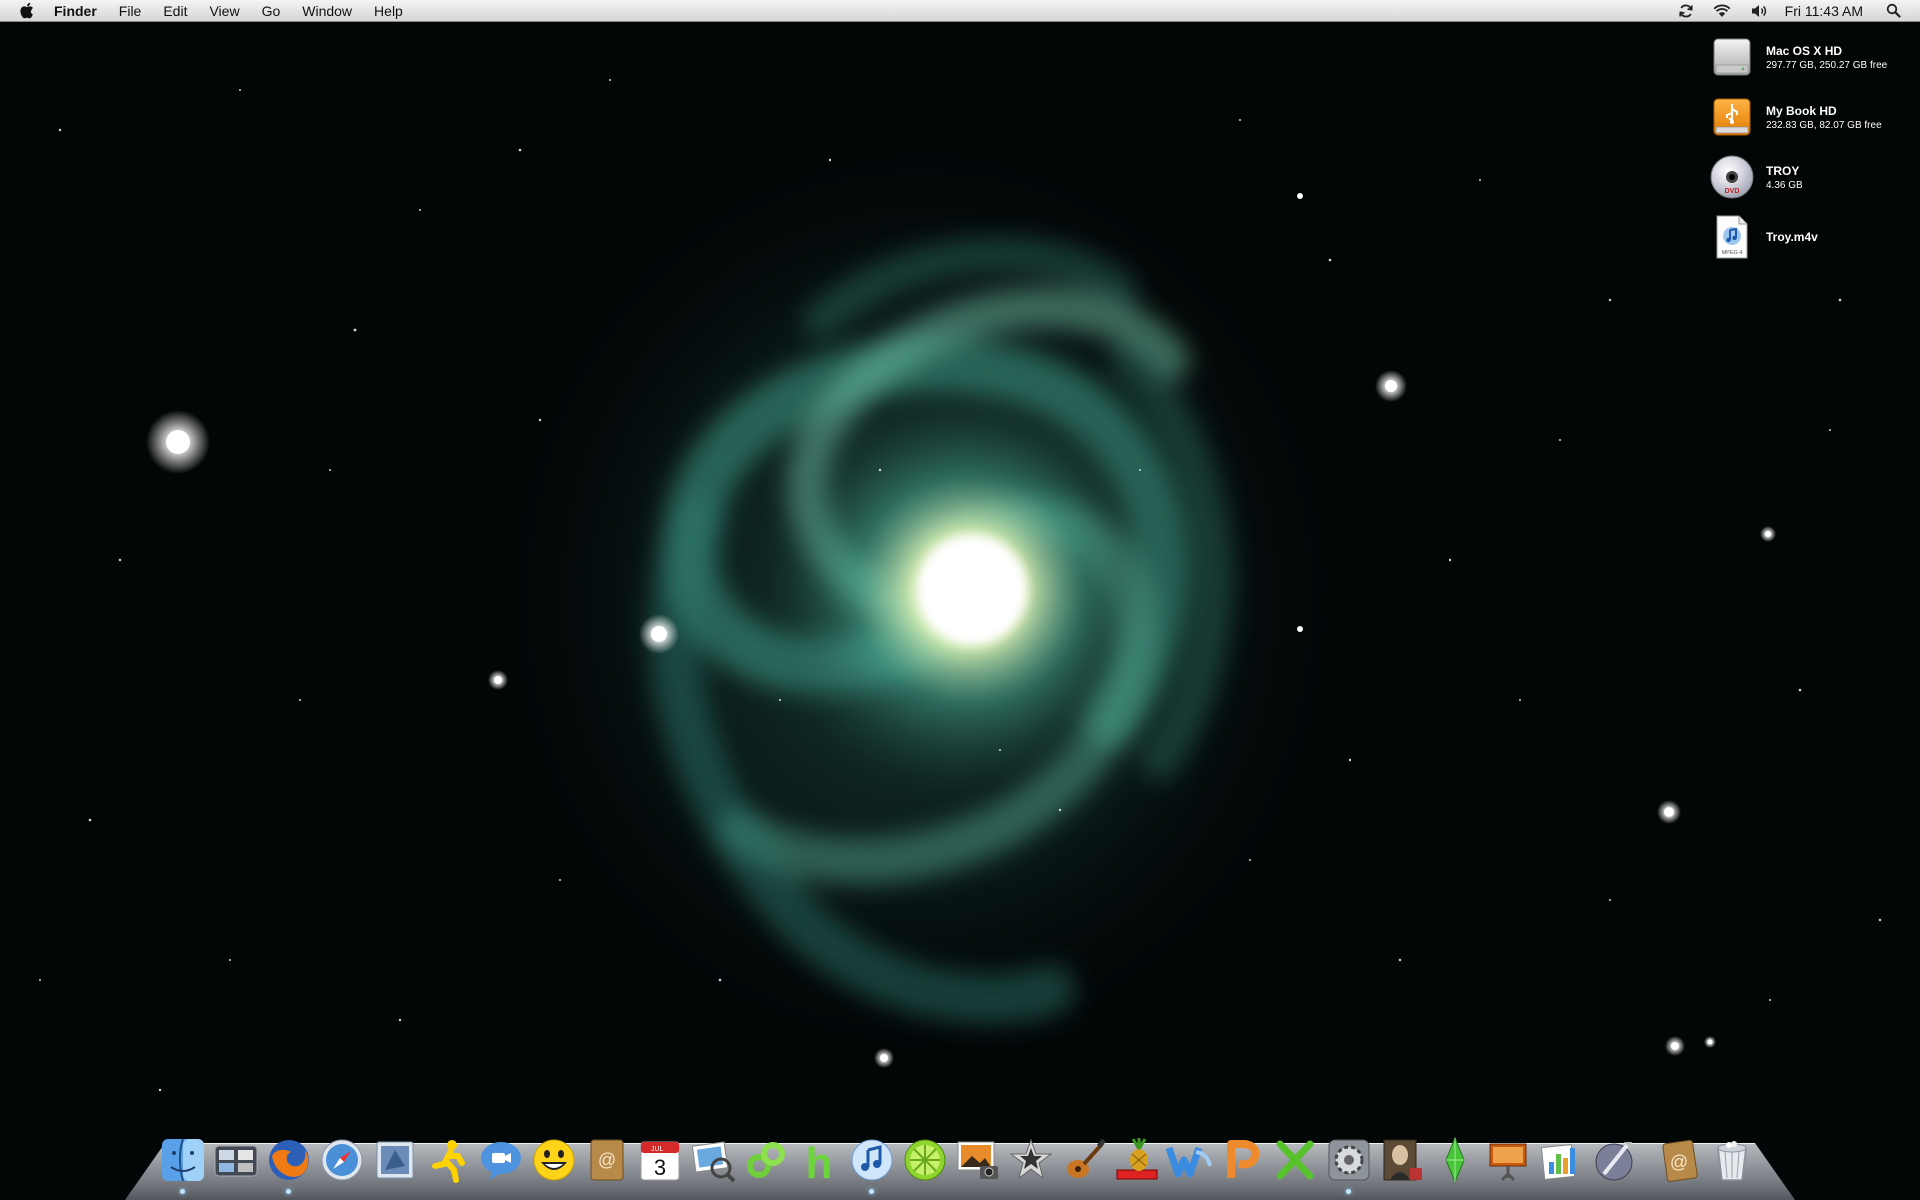 This screenshot has height=1200, width=1920. I want to click on numbers-icon, so click(1557, 1162).